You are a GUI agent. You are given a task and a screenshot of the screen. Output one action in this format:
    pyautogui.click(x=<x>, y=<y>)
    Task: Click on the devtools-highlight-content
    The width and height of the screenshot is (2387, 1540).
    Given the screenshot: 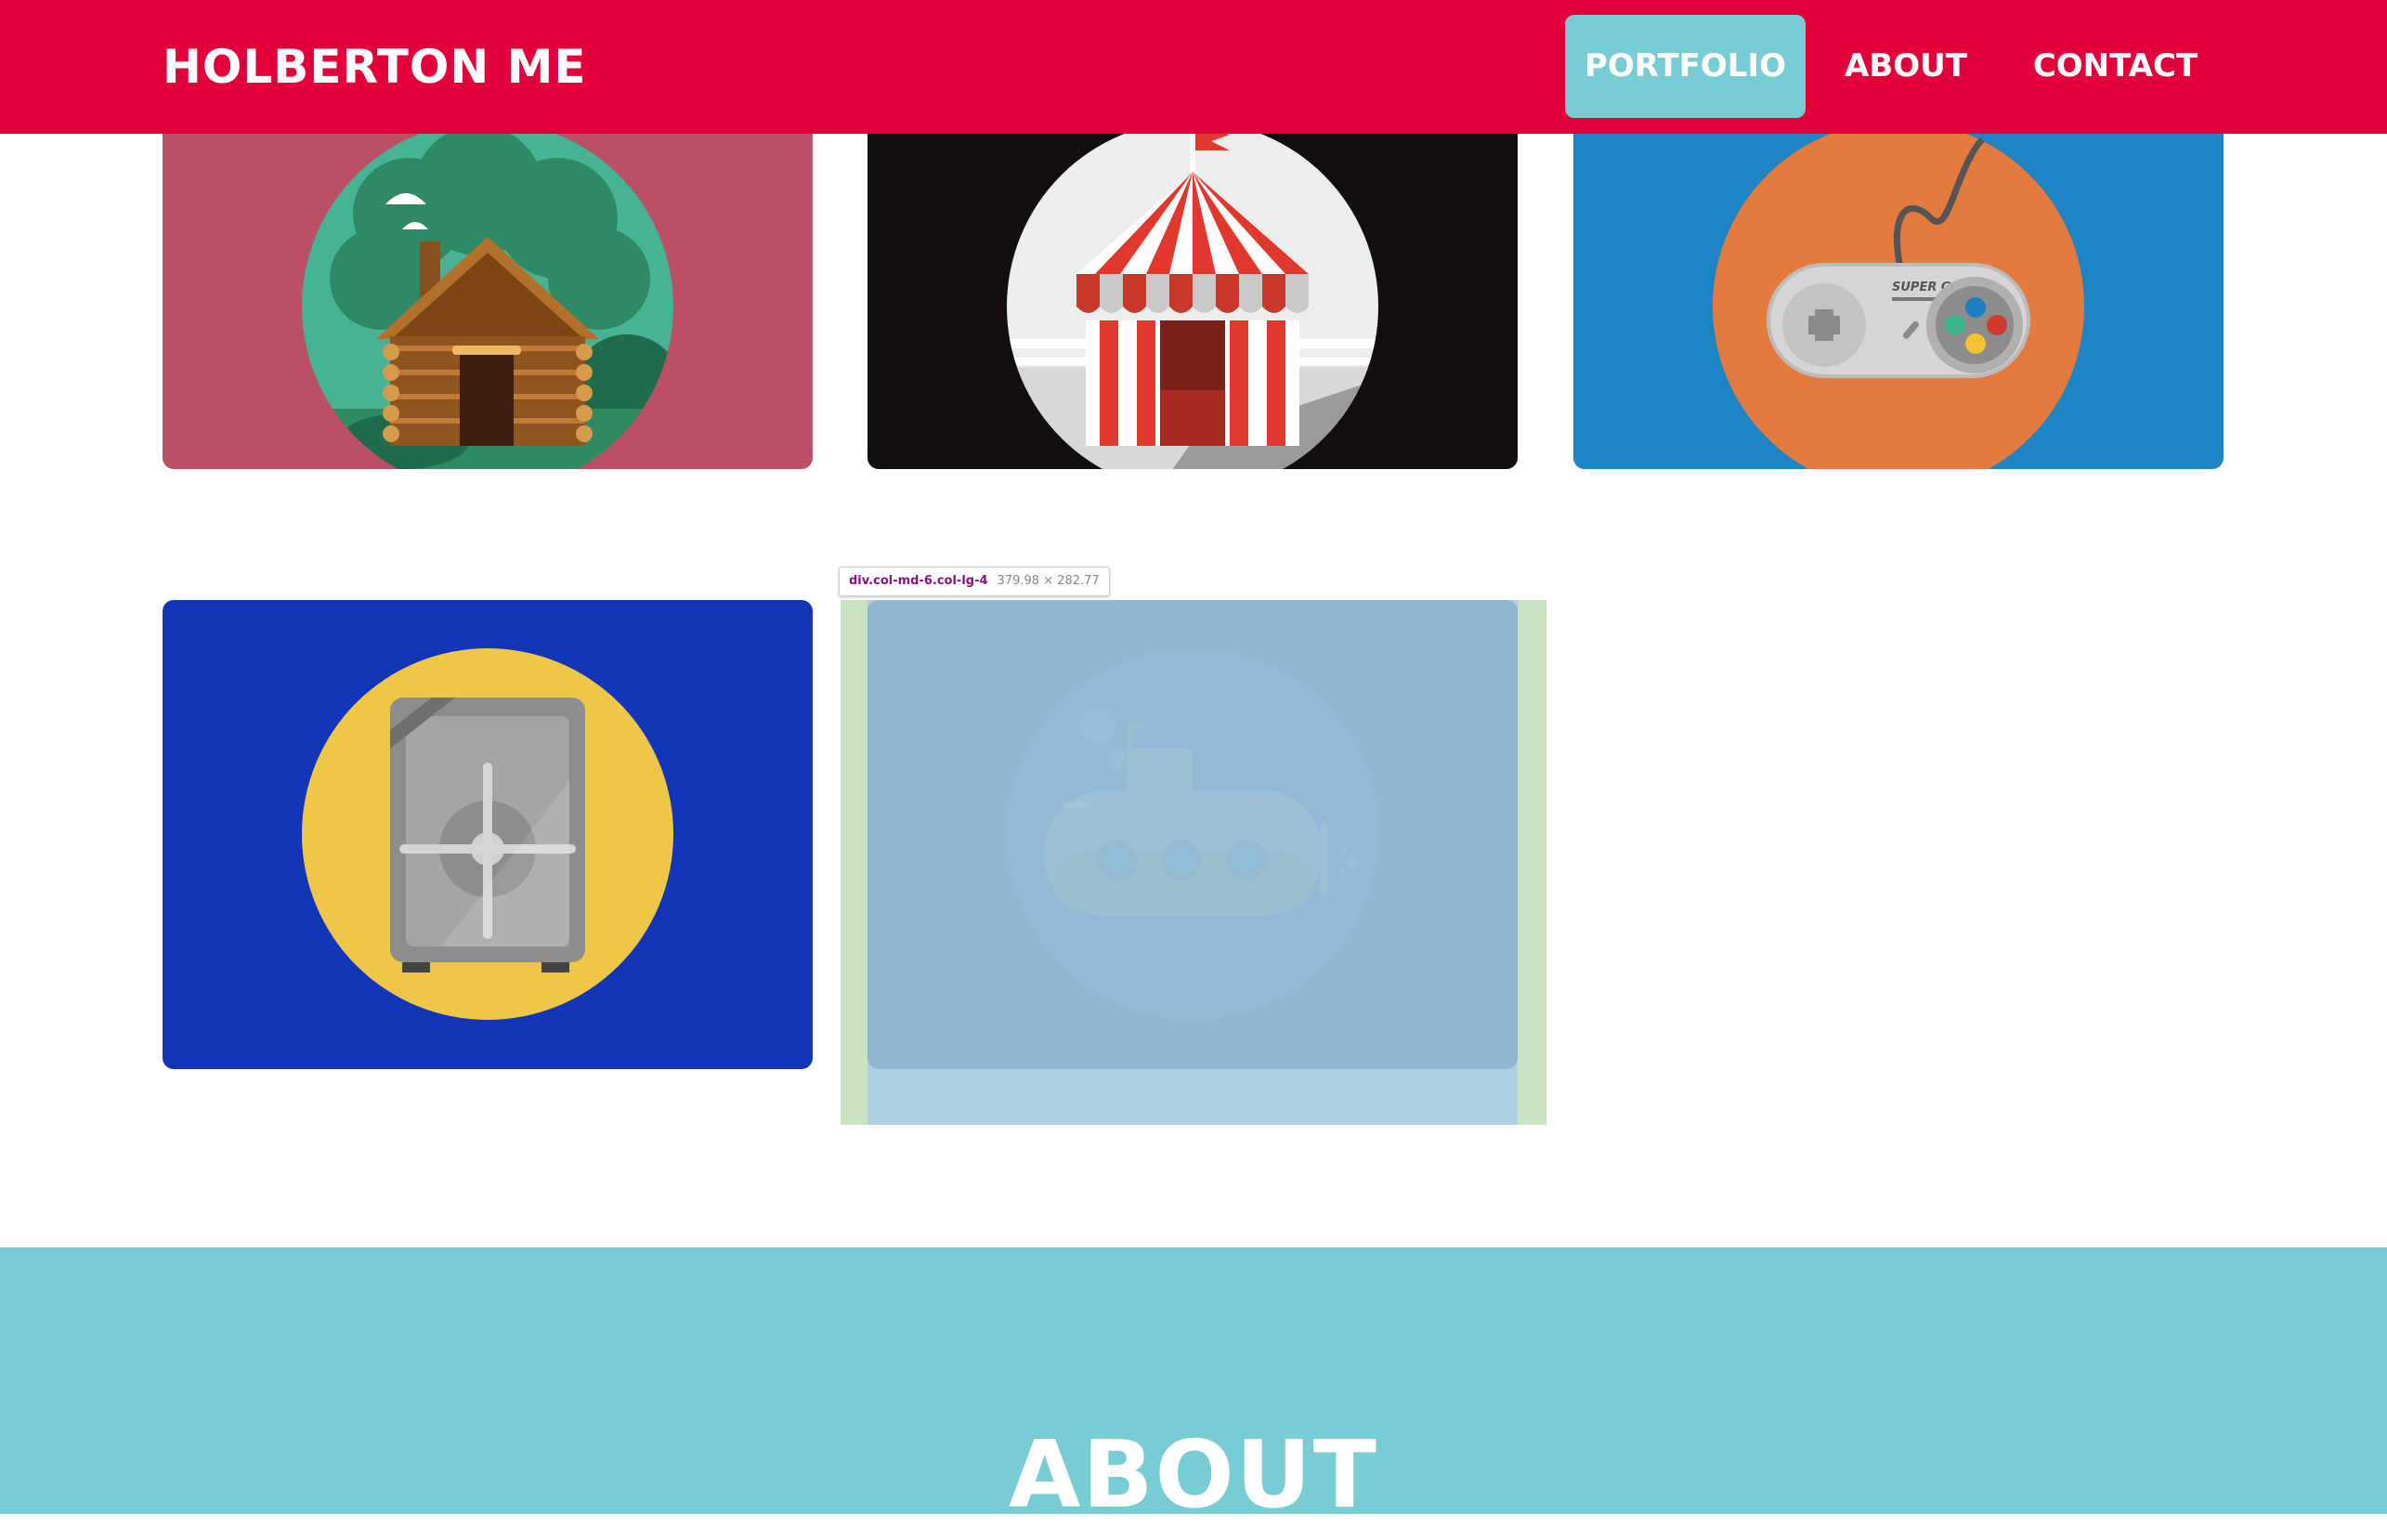 What is the action you would take?
    pyautogui.click(x=1192, y=862)
    